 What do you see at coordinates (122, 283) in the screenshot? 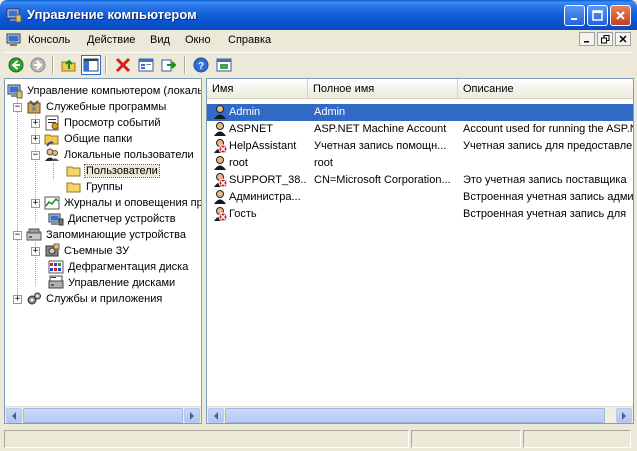
I see `tree-item-label: Управление дисками` at bounding box center [122, 283].